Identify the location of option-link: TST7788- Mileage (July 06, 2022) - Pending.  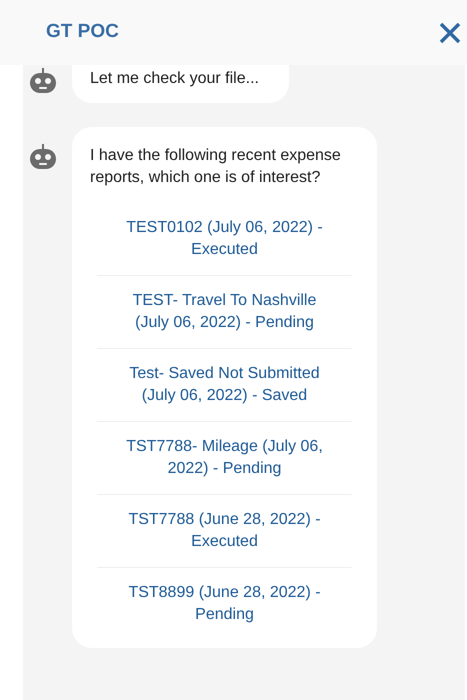
(224, 457).